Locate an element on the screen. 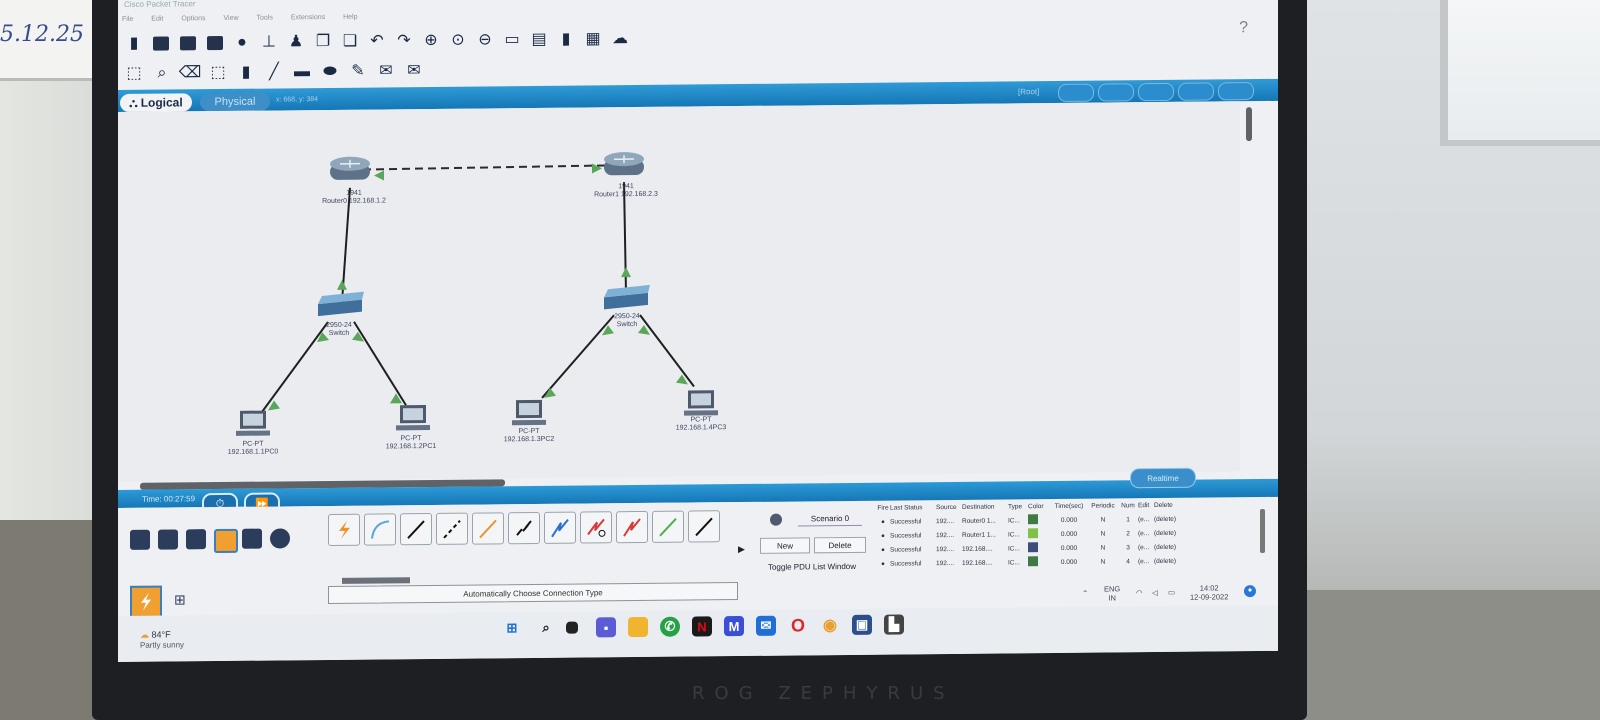  network-info-icon: ⊥ is located at coordinates (269, 42).